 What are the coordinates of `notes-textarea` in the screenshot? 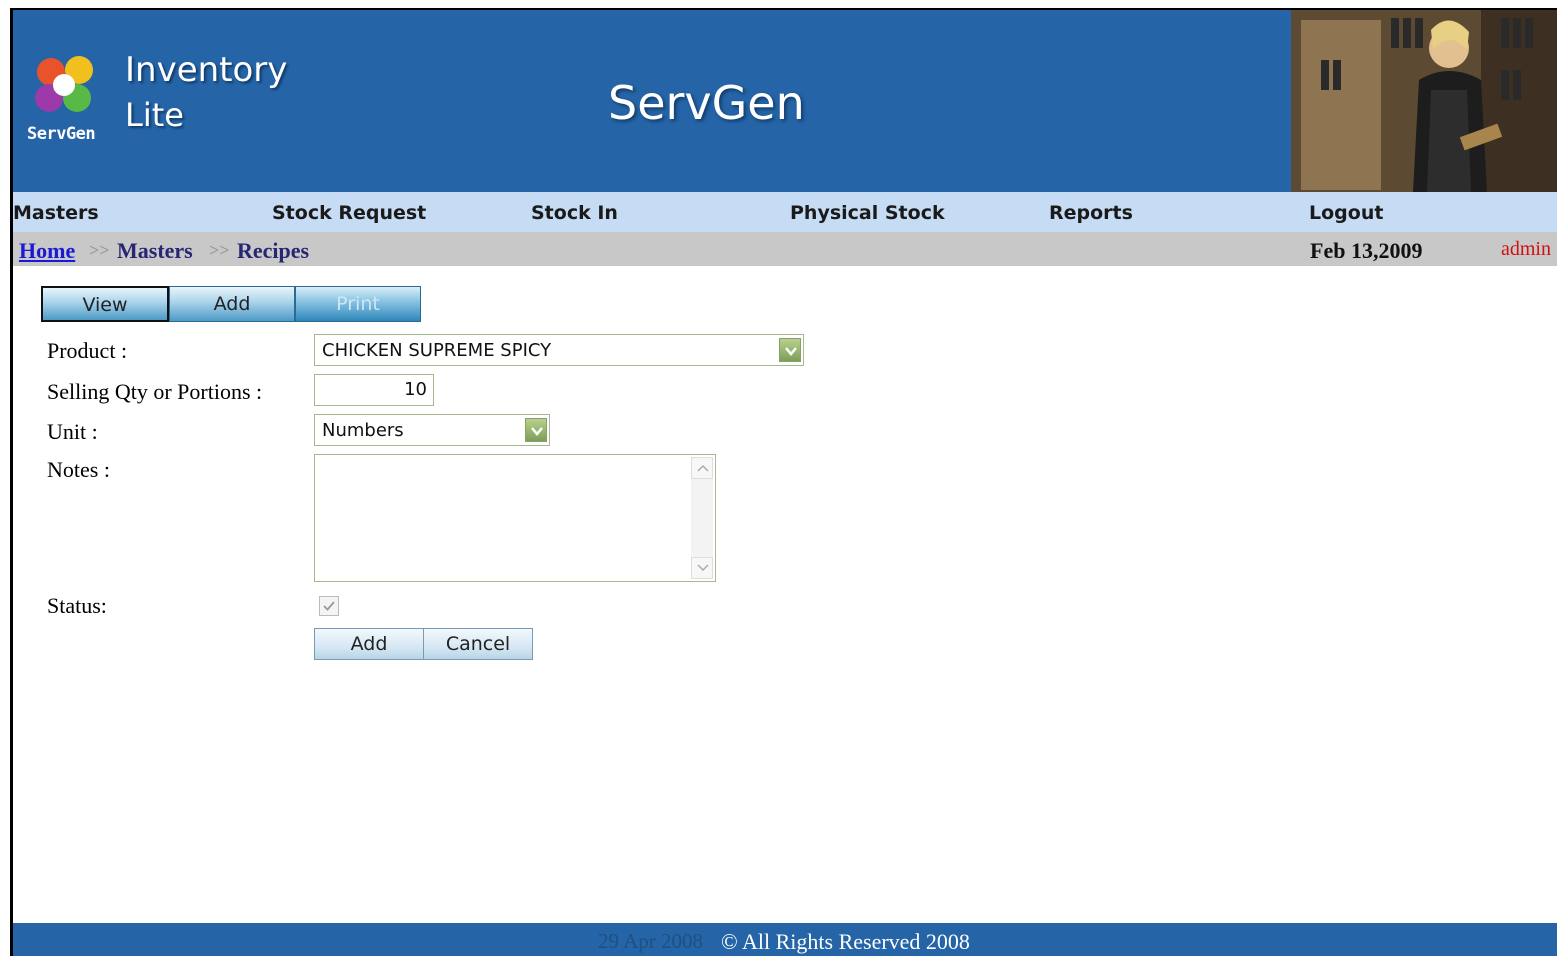 It's located at (515, 518).